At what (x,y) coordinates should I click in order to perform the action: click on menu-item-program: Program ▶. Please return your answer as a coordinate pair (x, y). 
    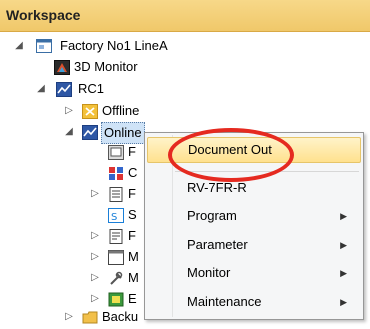
    Looking at the image, I should click on (254, 216).